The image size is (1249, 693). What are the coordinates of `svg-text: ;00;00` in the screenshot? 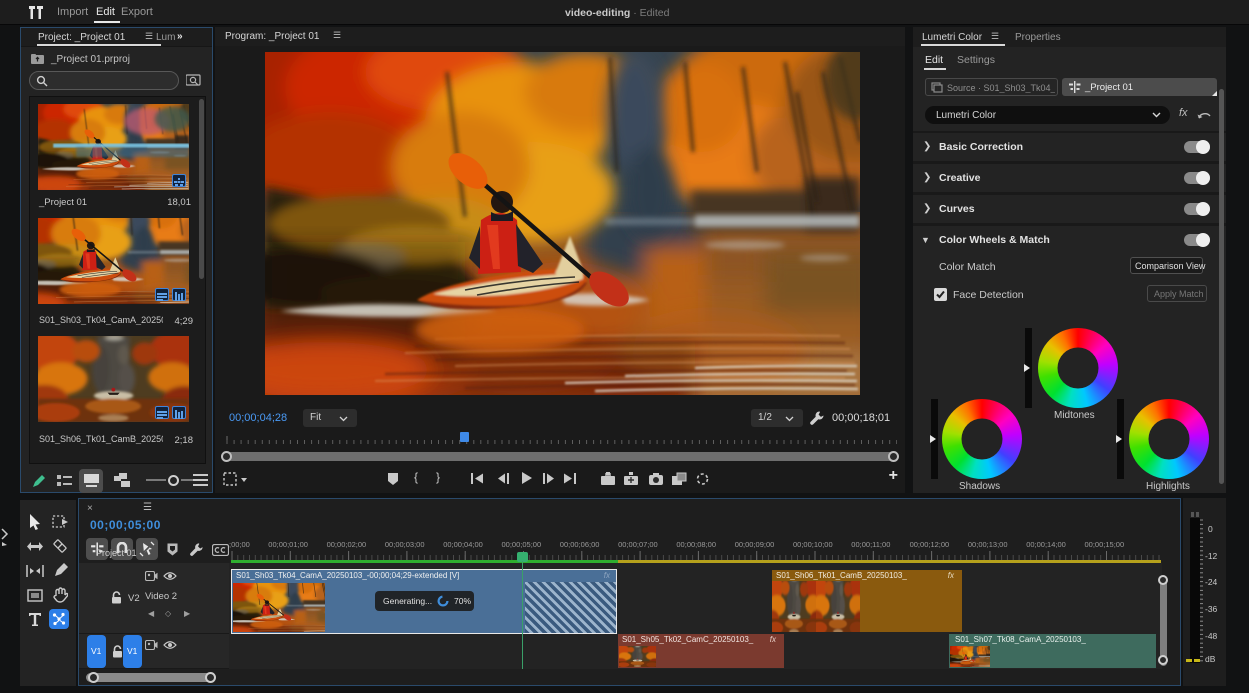 It's located at (239, 544).